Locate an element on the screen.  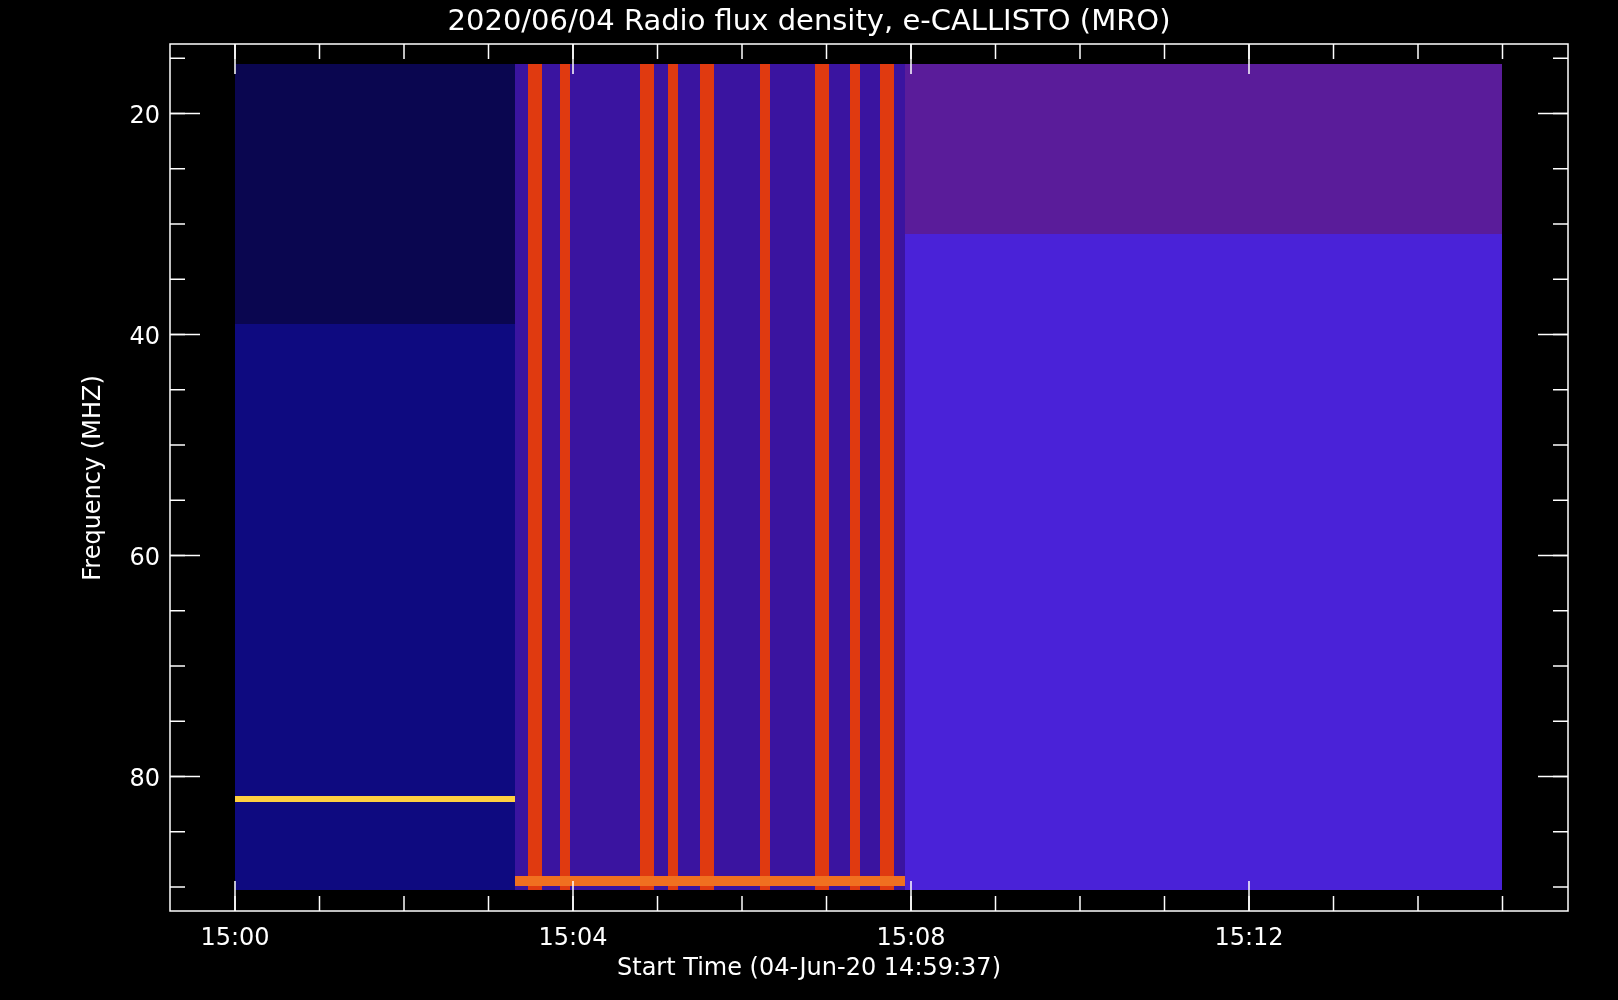
tick-label: 80 is located at coordinates (144, 777).